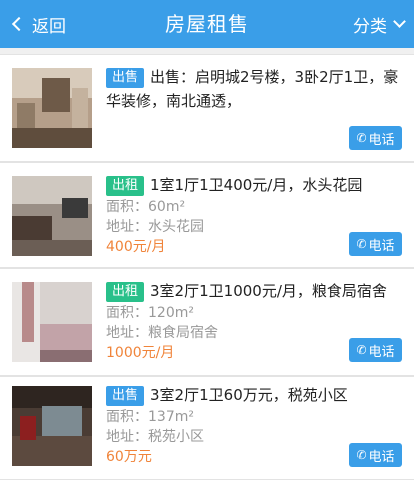  What do you see at coordinates (150, 313) in the screenshot?
I see `listing-area: 面积：120m²` at bounding box center [150, 313].